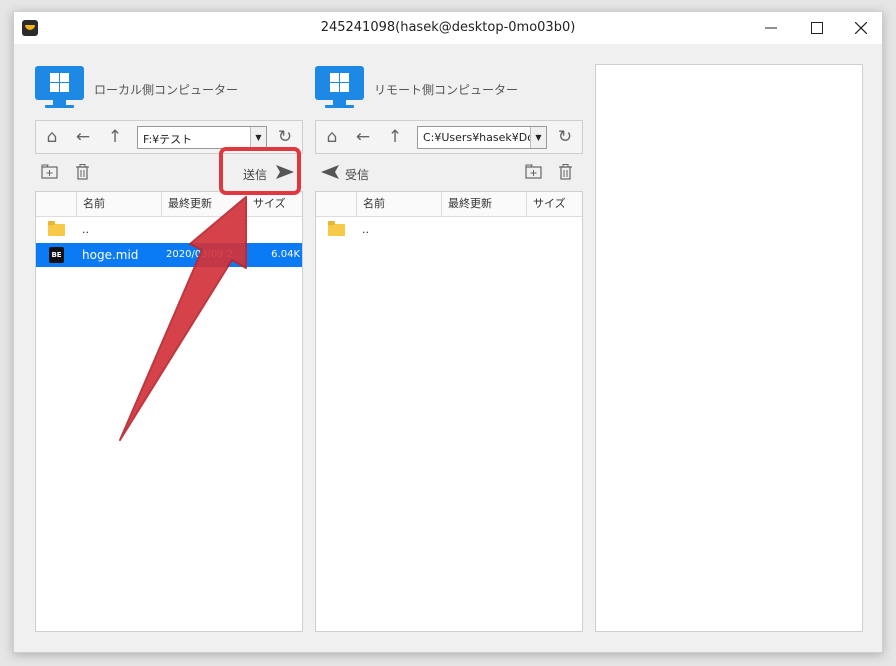 Image resolution: width=896 pixels, height=666 pixels. What do you see at coordinates (448, 28) in the screenshot?
I see `title-bar: 245241098(hasek@desktop-0mo03b0)` at bounding box center [448, 28].